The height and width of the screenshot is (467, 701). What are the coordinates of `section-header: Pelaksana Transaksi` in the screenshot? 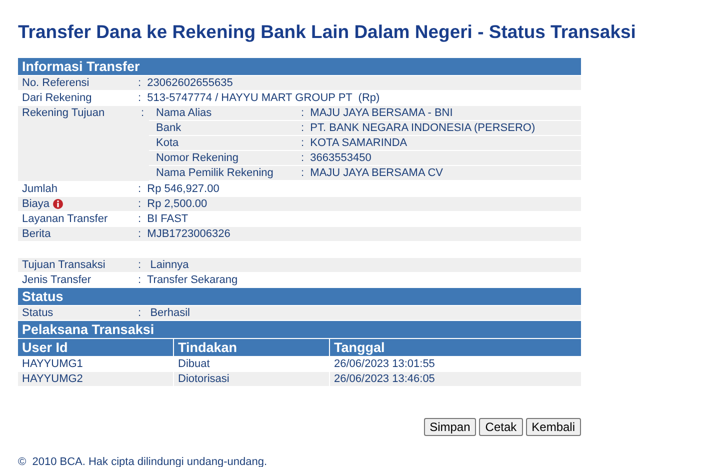 It's located at (299, 329).